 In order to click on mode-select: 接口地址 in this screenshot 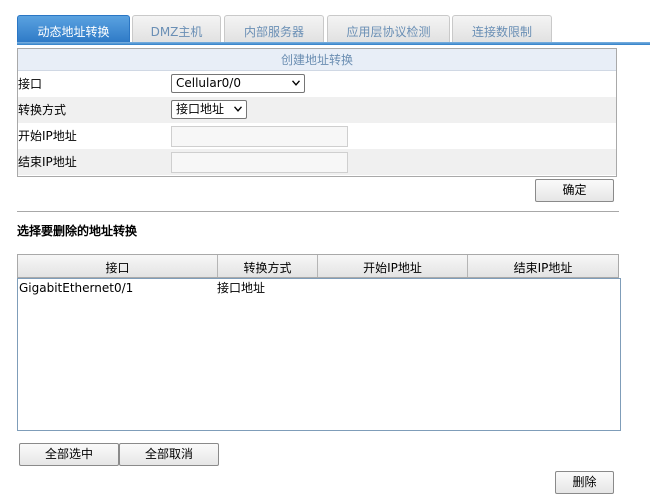, I will do `click(209, 109)`.